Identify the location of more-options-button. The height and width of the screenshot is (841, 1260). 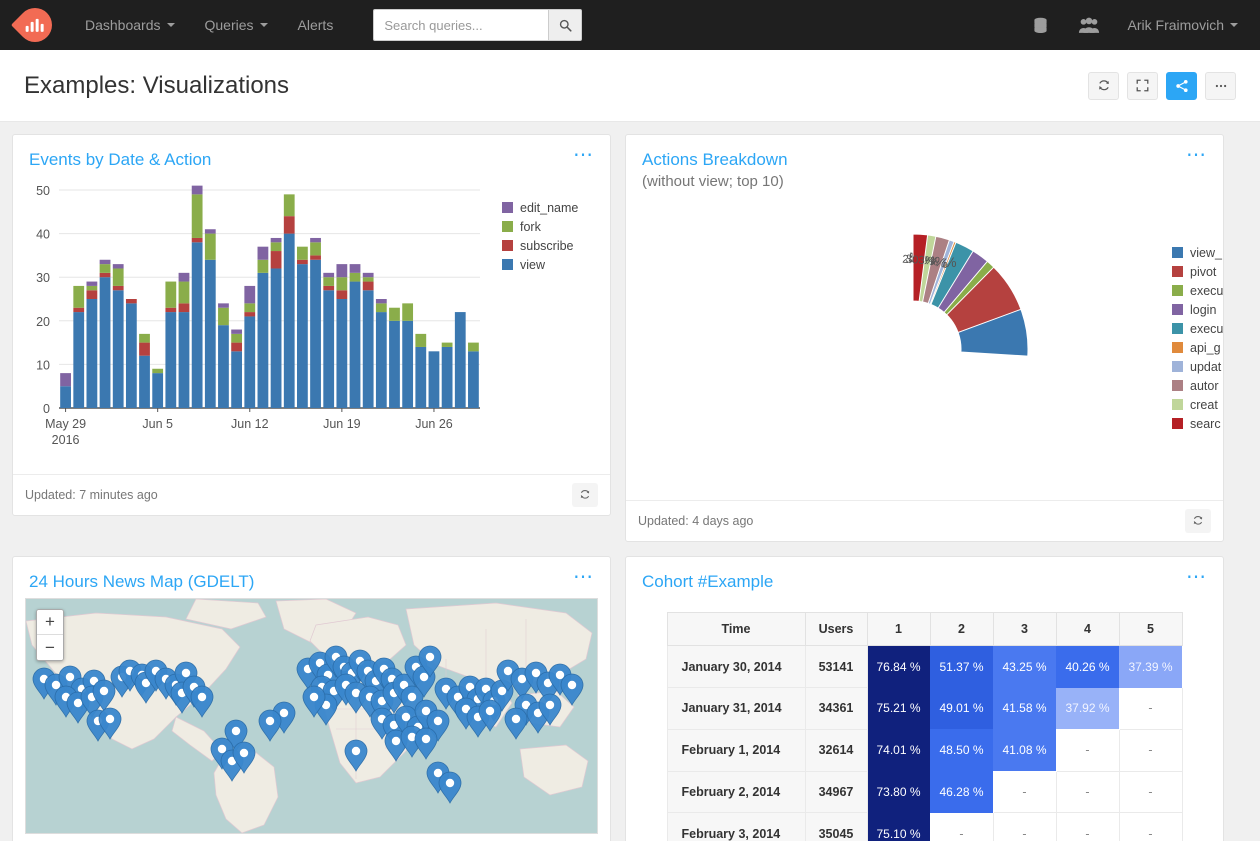
(1220, 85).